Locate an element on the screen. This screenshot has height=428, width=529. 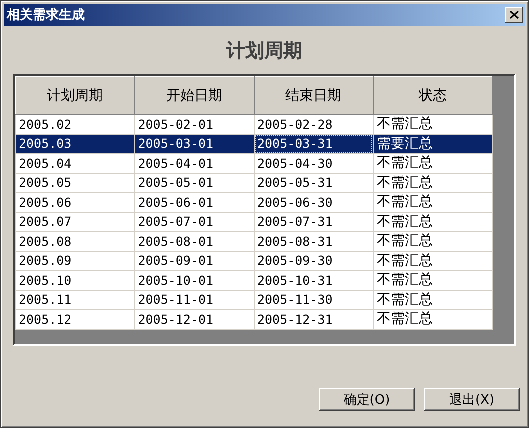
table-cell: 2005-06-01 is located at coordinates (194, 202).